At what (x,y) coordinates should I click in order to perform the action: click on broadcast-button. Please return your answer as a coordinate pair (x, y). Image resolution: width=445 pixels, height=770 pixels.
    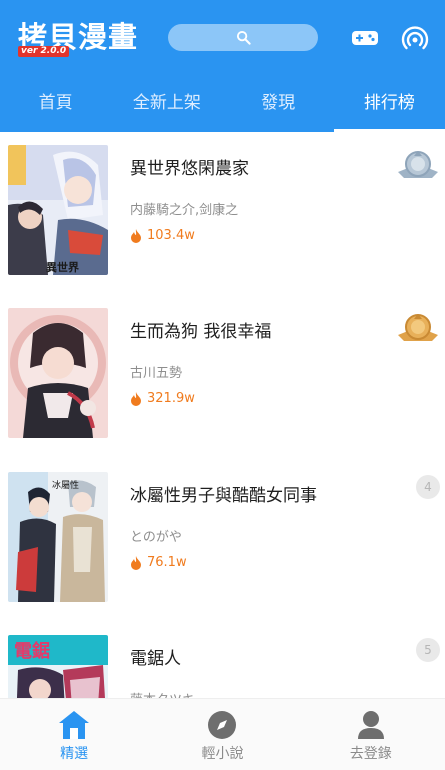
    Looking at the image, I should click on (415, 38).